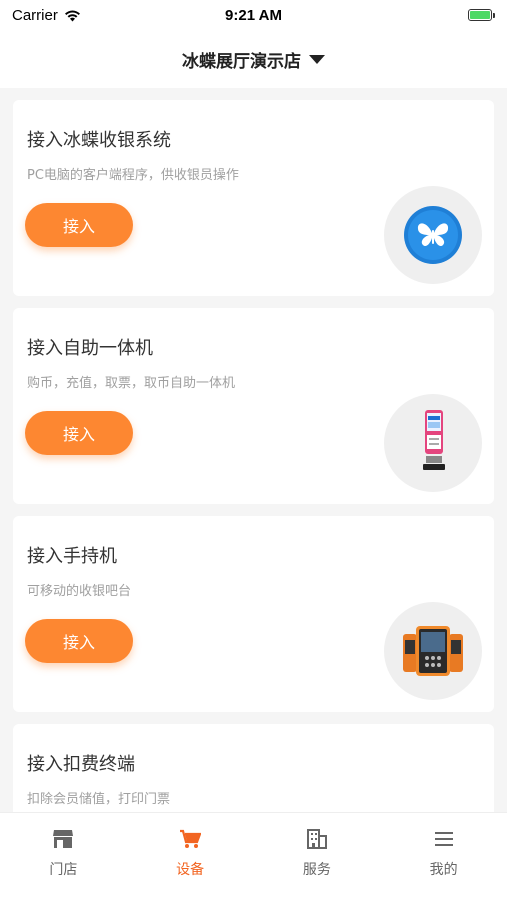 The height and width of the screenshot is (900, 507). I want to click on card-description: 扣除会员储值，打印门票, so click(99, 799).